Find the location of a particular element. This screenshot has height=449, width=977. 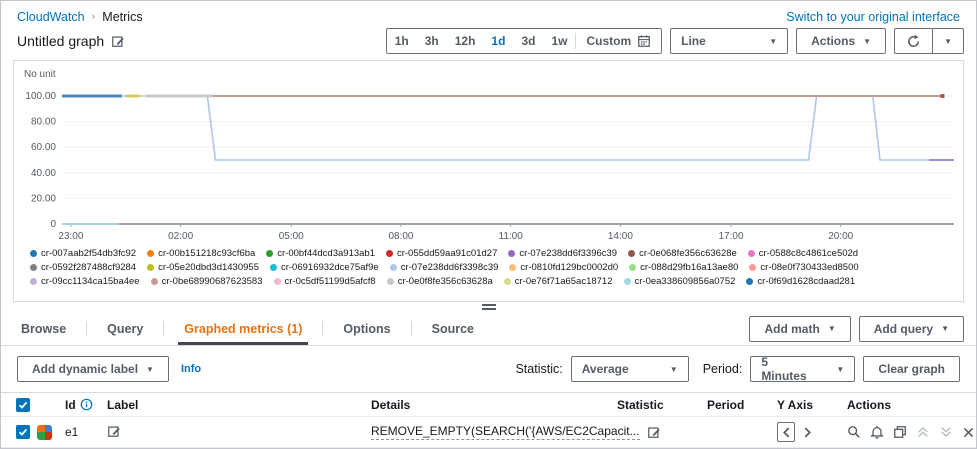

clear-graph-label: Clear graph is located at coordinates (911, 369).